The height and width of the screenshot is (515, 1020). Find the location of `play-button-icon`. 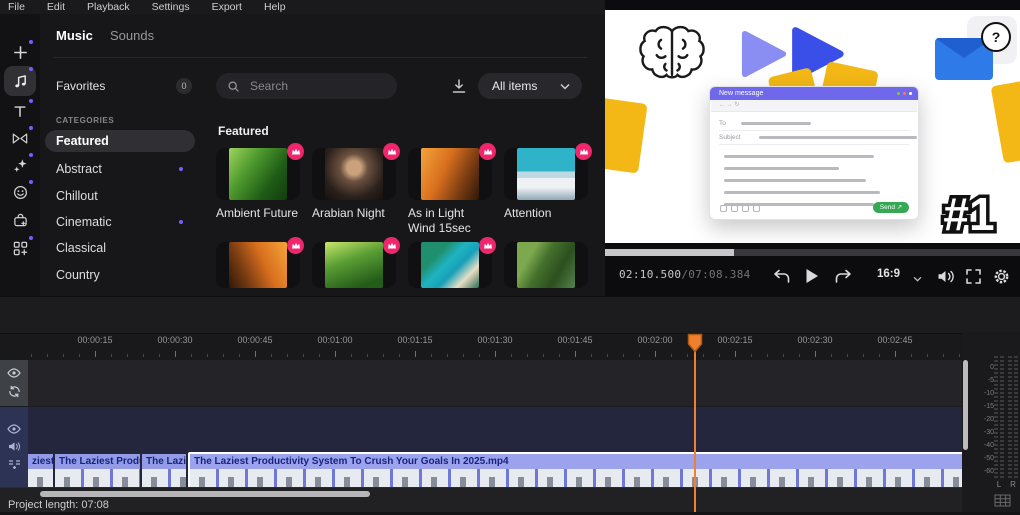

play-button-icon is located at coordinates (812, 276).